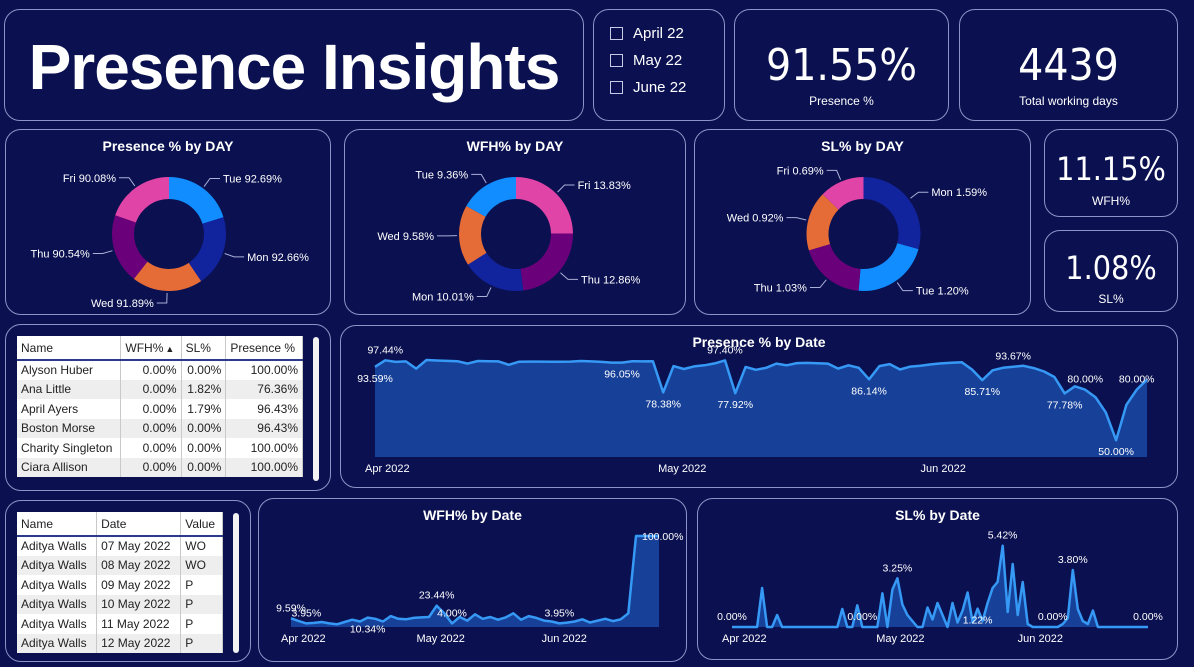 The image size is (1194, 667). I want to click on column-header-value: Value, so click(201, 524).